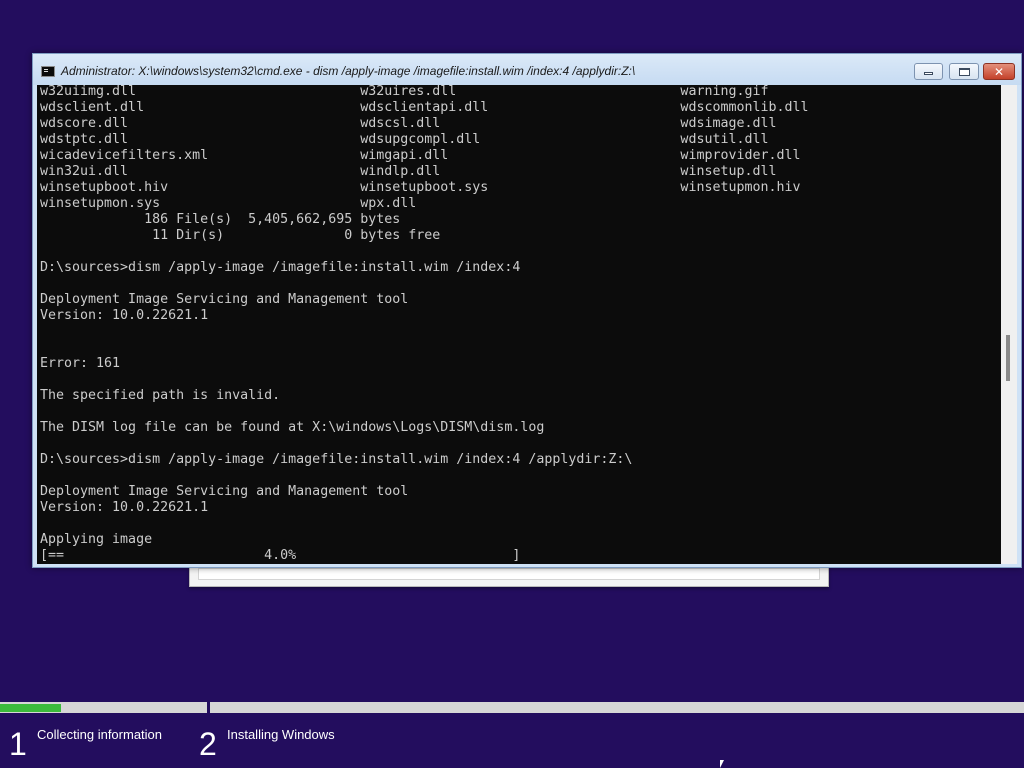 This screenshot has height=768, width=1024. What do you see at coordinates (408, 123) in the screenshot?
I see `console-line: wdscore.dll wdscsl.dll wdsimage.dll` at bounding box center [408, 123].